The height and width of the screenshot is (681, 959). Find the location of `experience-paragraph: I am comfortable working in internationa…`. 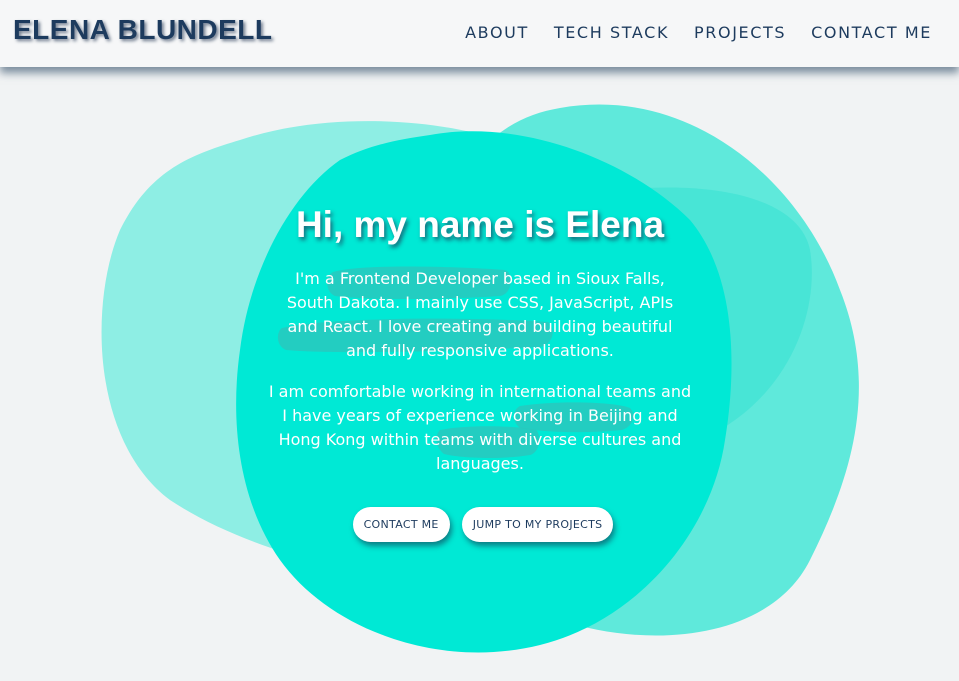

experience-paragraph: I am comfortable working in internationa… is located at coordinates (480, 428).